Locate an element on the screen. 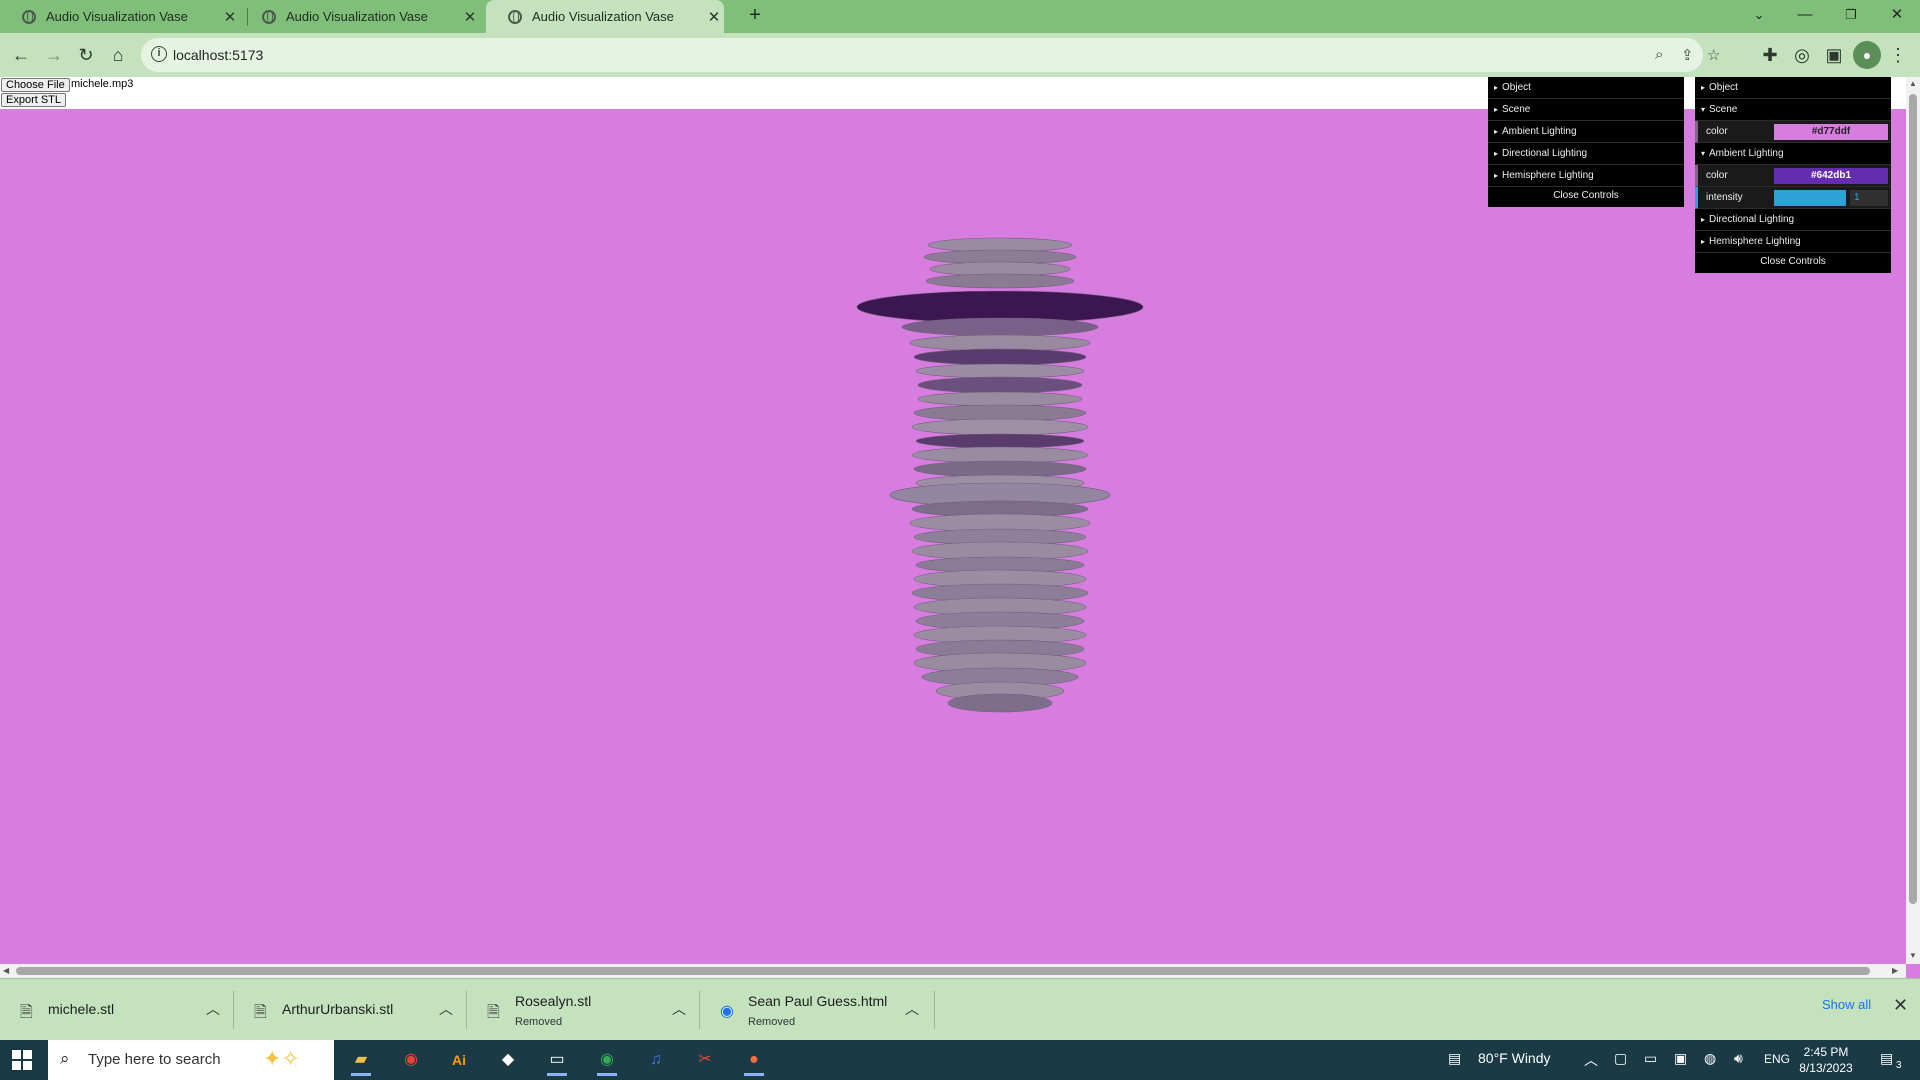  horizontal-scrollbar: ◀ ▶ is located at coordinates (953, 971).